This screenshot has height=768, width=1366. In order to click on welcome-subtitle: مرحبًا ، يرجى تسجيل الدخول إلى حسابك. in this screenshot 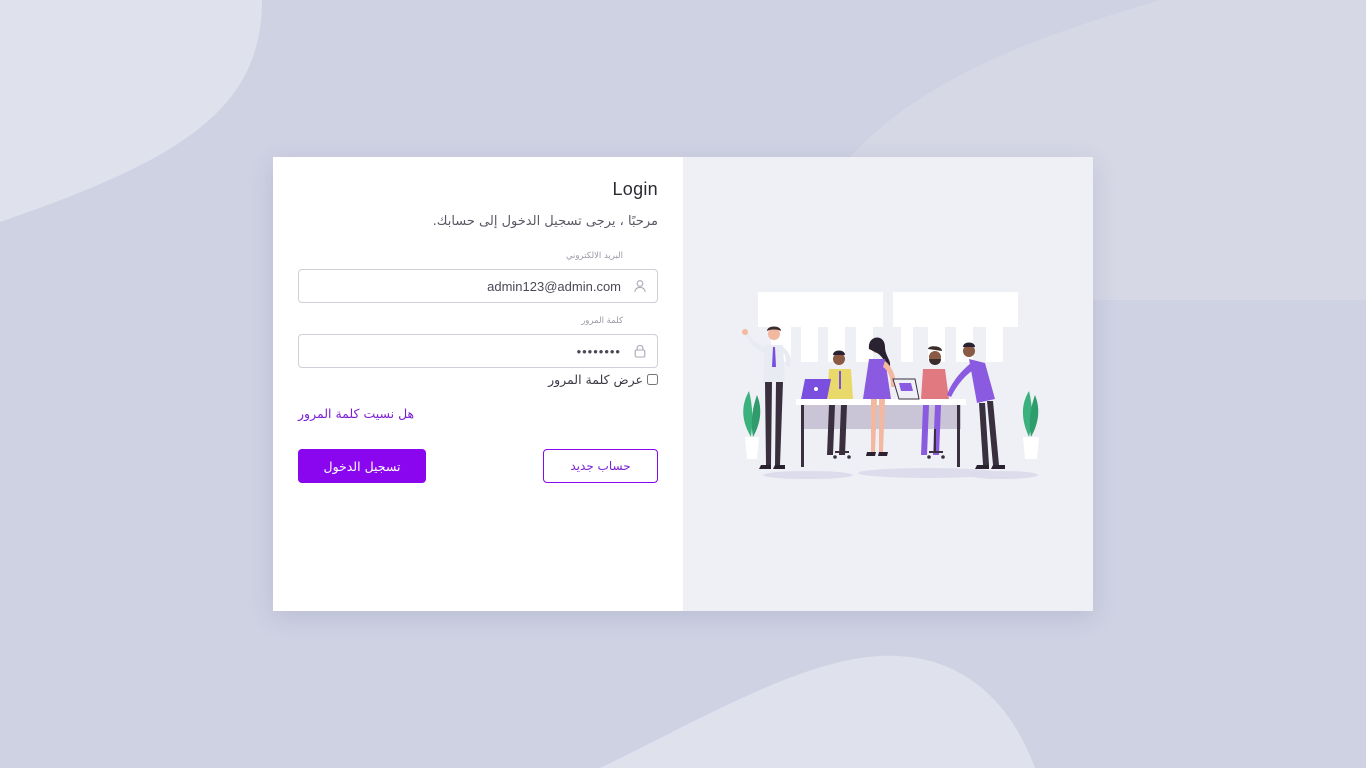, I will do `click(545, 221)`.